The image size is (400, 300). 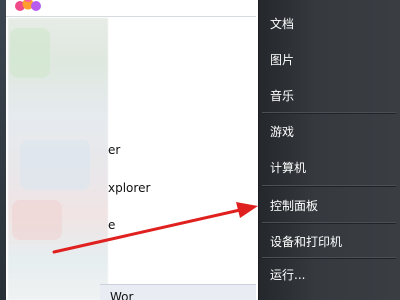 I want to click on menu-item-documents: 文档, so click(x=282, y=23).